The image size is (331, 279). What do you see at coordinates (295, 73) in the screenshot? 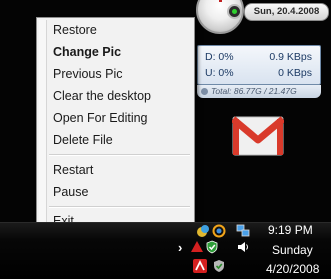
I see `upload-rate: 0 KBps` at bounding box center [295, 73].